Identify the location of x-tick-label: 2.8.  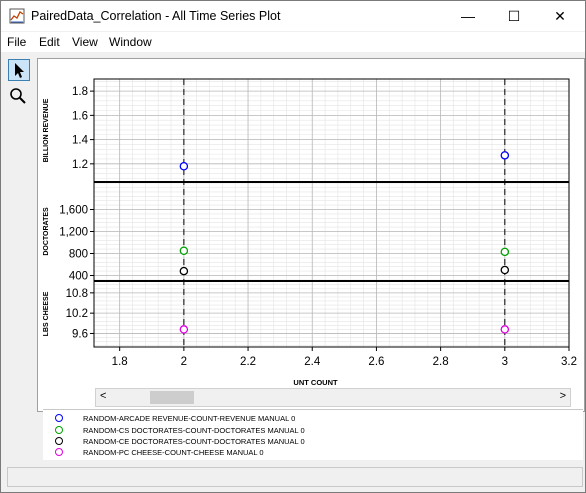
(441, 362).